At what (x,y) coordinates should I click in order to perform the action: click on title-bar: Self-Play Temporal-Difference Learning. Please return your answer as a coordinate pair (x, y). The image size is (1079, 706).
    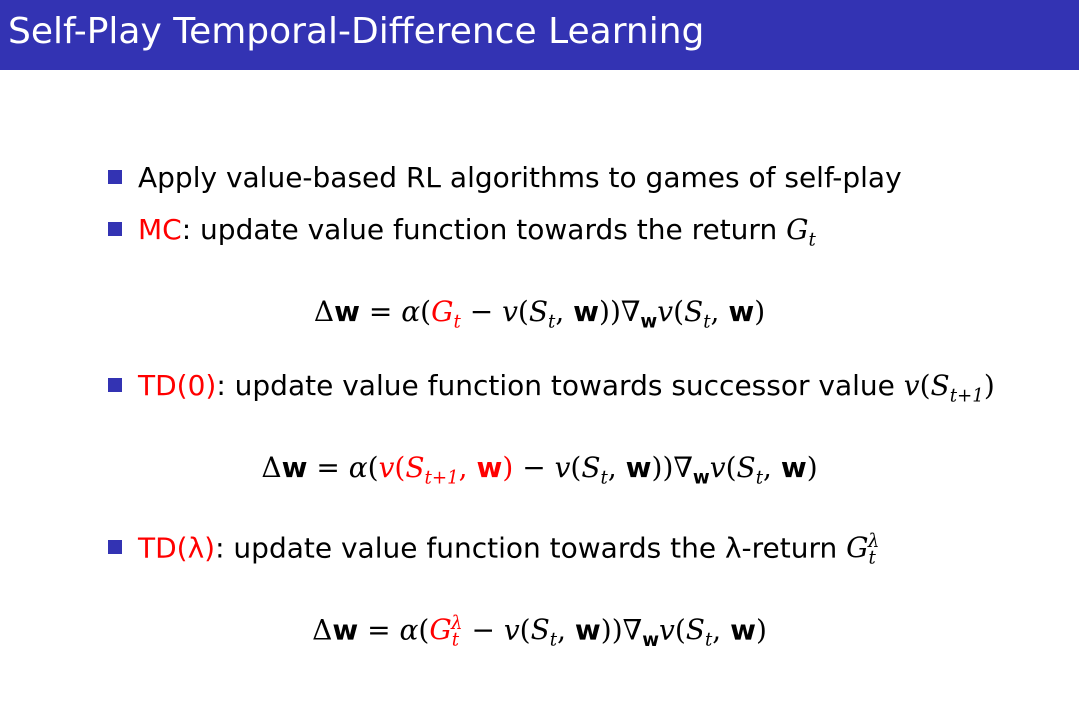
    Looking at the image, I should click on (539, 35).